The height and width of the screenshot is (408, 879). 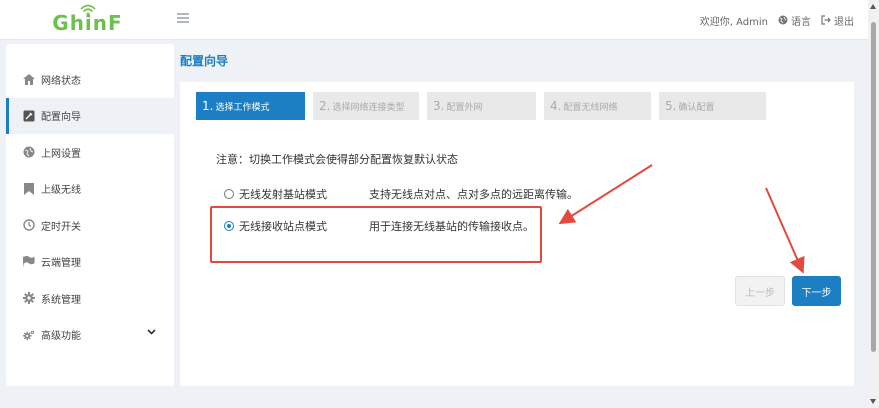 What do you see at coordinates (671, 106) in the screenshot?
I see `step-number: 5.` at bounding box center [671, 106].